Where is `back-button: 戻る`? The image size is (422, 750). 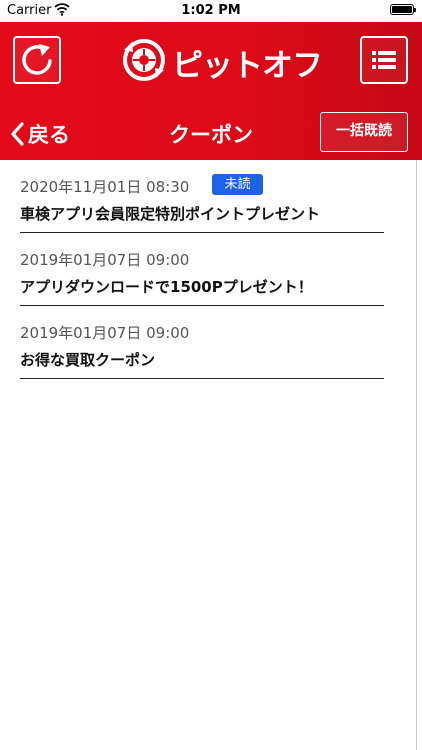 back-button: 戻る is located at coordinates (40, 134).